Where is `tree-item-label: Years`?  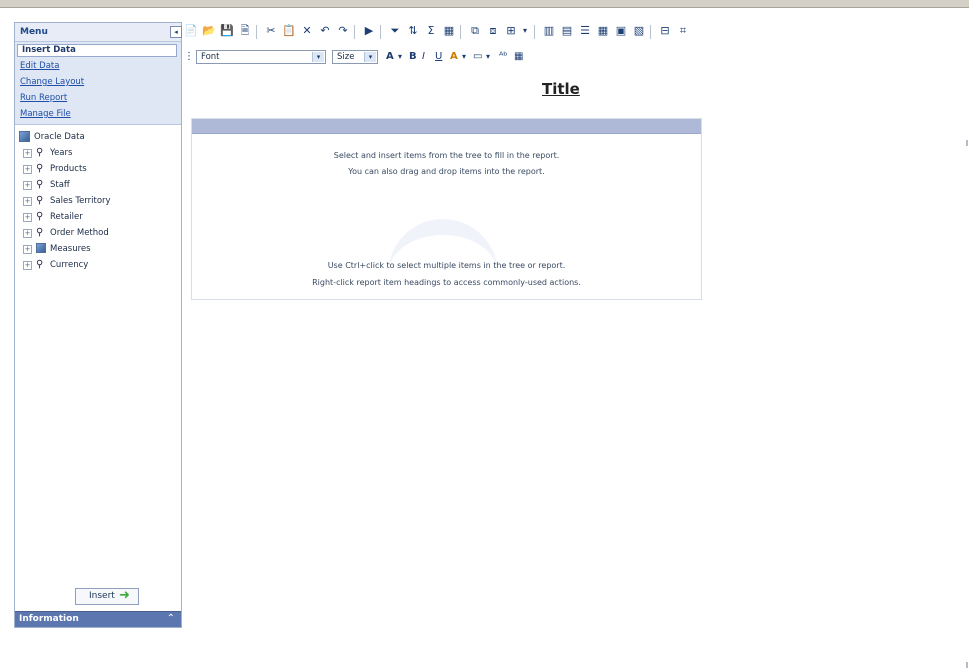 tree-item-label: Years is located at coordinates (61, 153).